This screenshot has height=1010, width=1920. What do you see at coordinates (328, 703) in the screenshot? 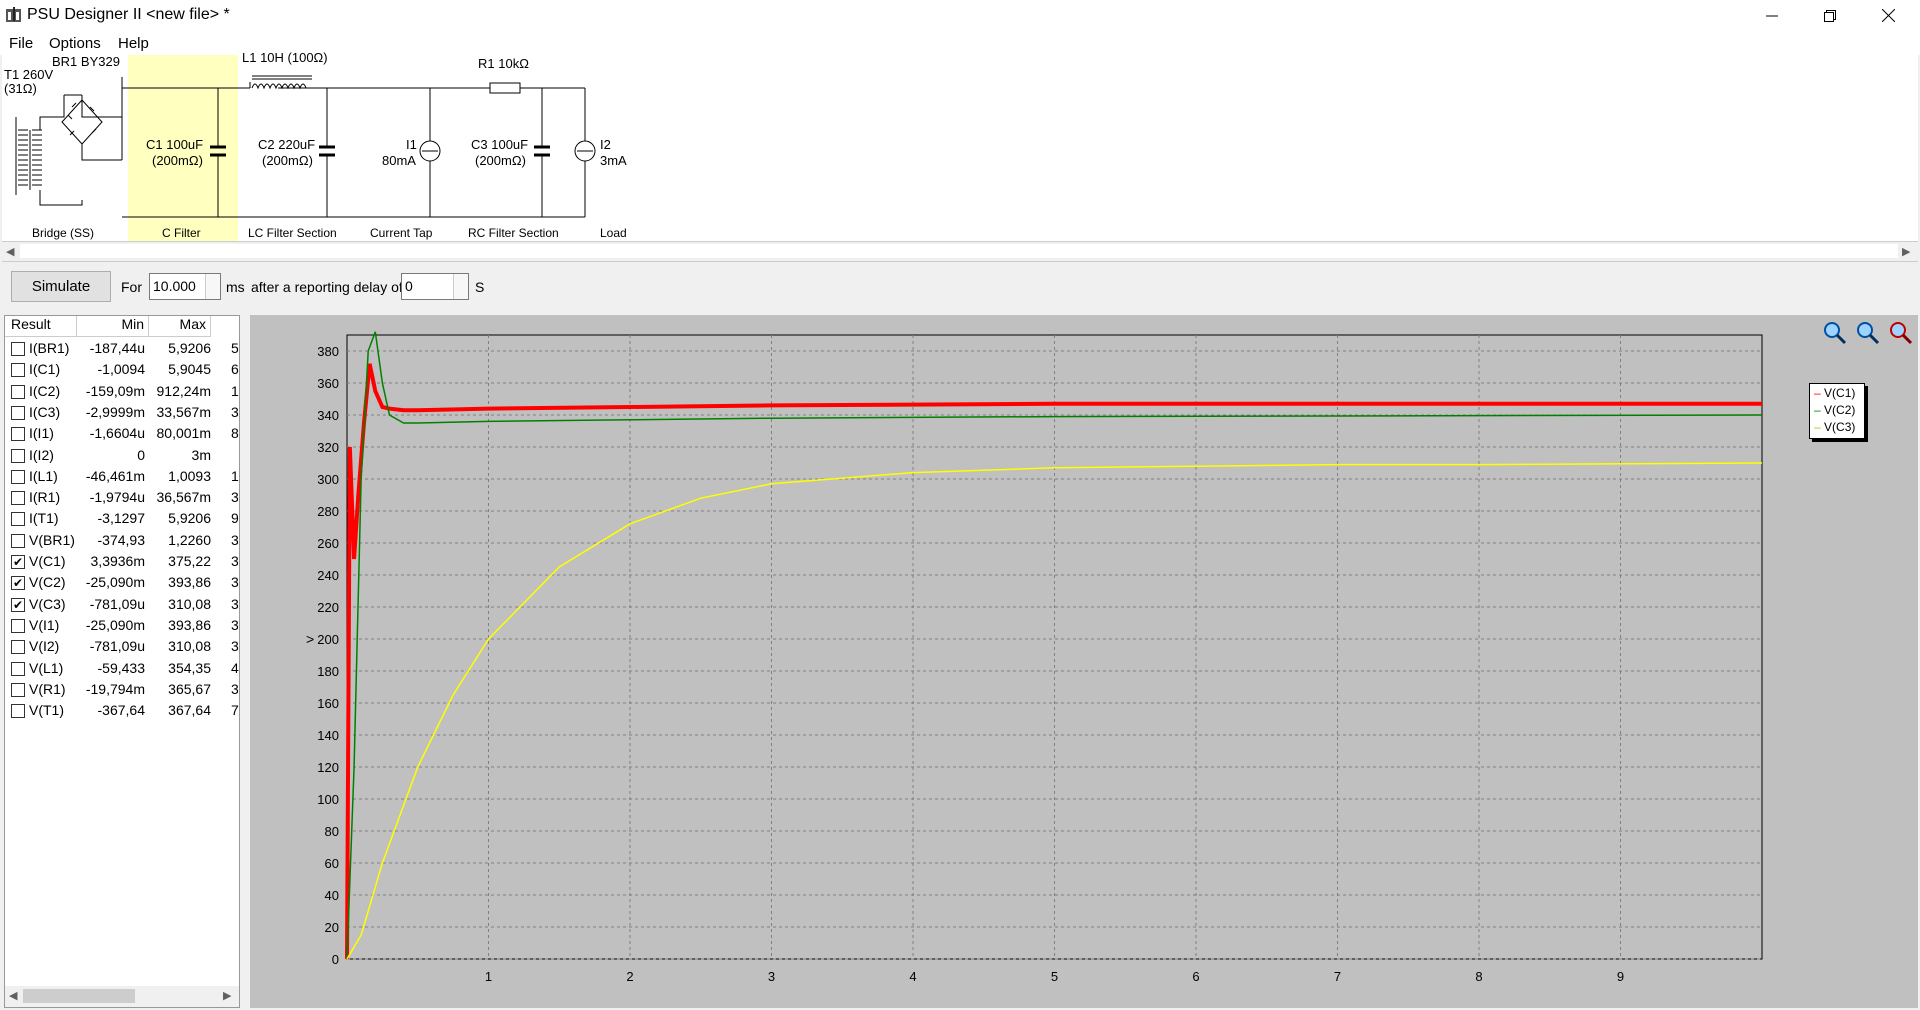
I see `y-tick-label: 160` at bounding box center [328, 703].